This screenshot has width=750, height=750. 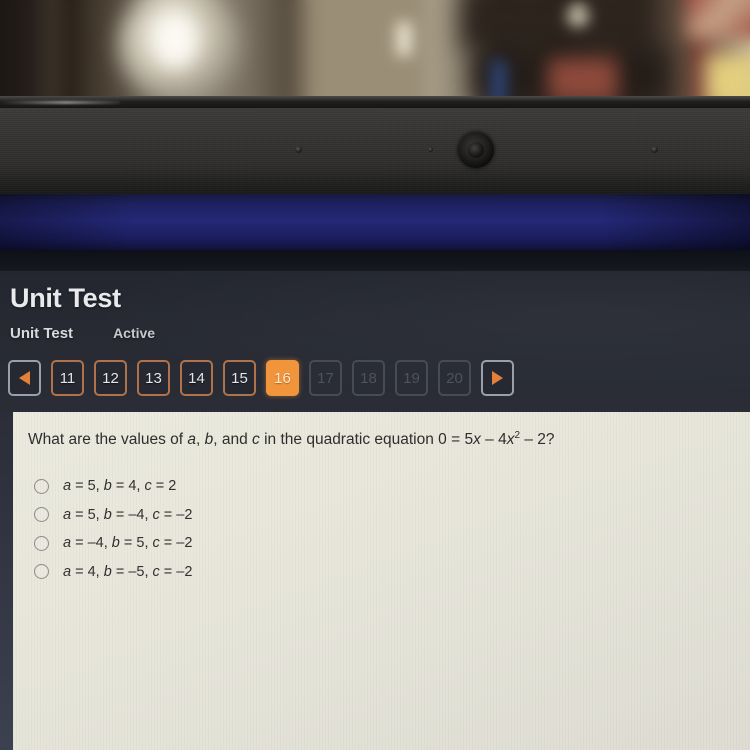 I want to click on pager-item-15: 15, so click(x=239, y=378).